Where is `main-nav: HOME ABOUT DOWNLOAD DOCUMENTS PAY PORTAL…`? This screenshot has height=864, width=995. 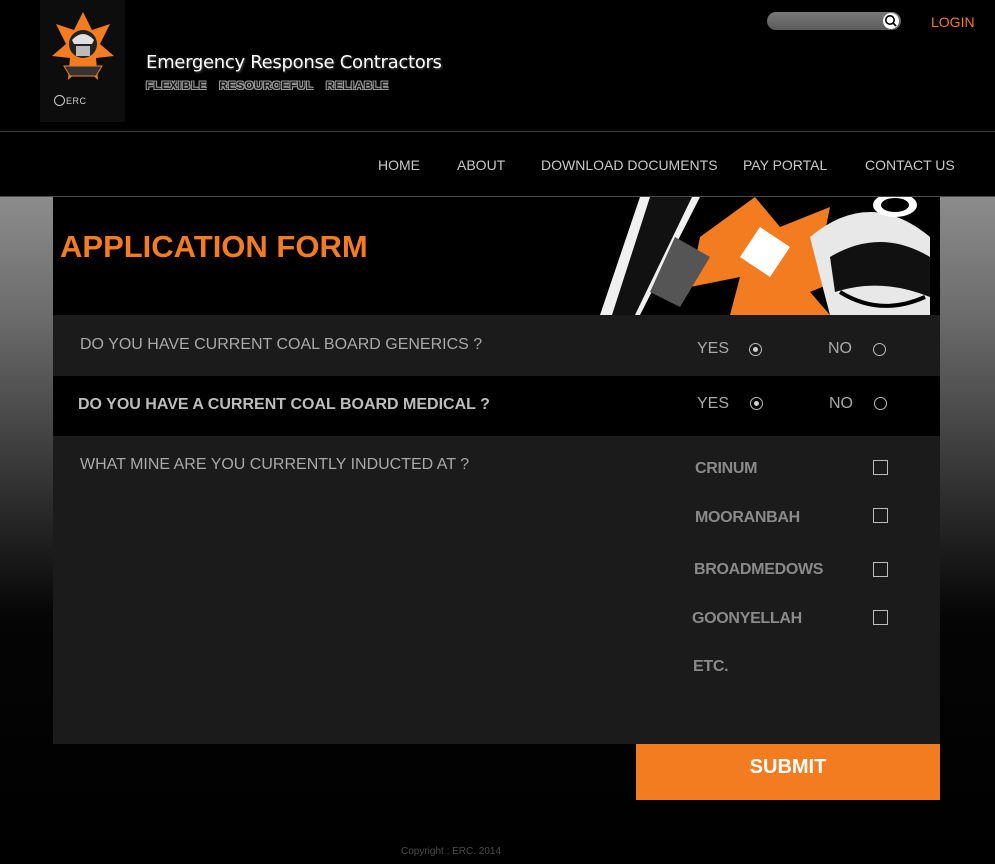 main-nav: HOME ABOUT DOWNLOAD DOCUMENTS PAY PORTAL… is located at coordinates (497, 164).